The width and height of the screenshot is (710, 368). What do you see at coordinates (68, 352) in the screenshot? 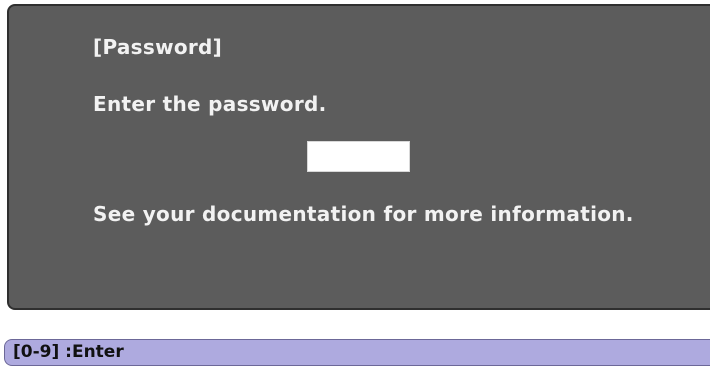
I see `key-hint: [0-9] :Enter` at bounding box center [68, 352].